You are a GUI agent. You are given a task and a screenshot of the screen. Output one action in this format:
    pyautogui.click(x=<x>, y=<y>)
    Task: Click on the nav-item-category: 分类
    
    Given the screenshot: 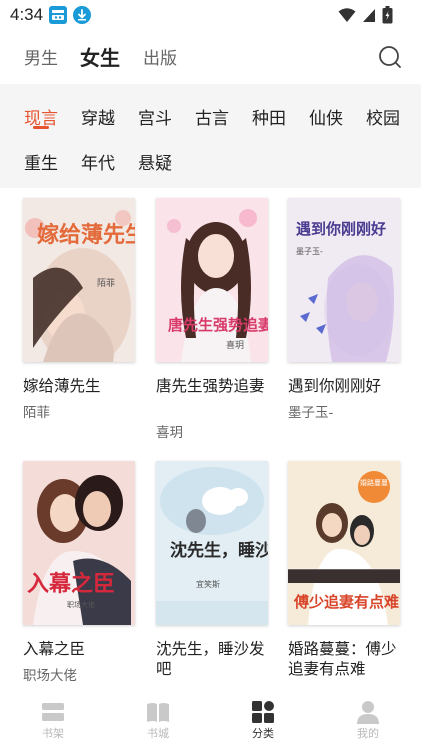 What is the action you would take?
    pyautogui.click(x=263, y=722)
    